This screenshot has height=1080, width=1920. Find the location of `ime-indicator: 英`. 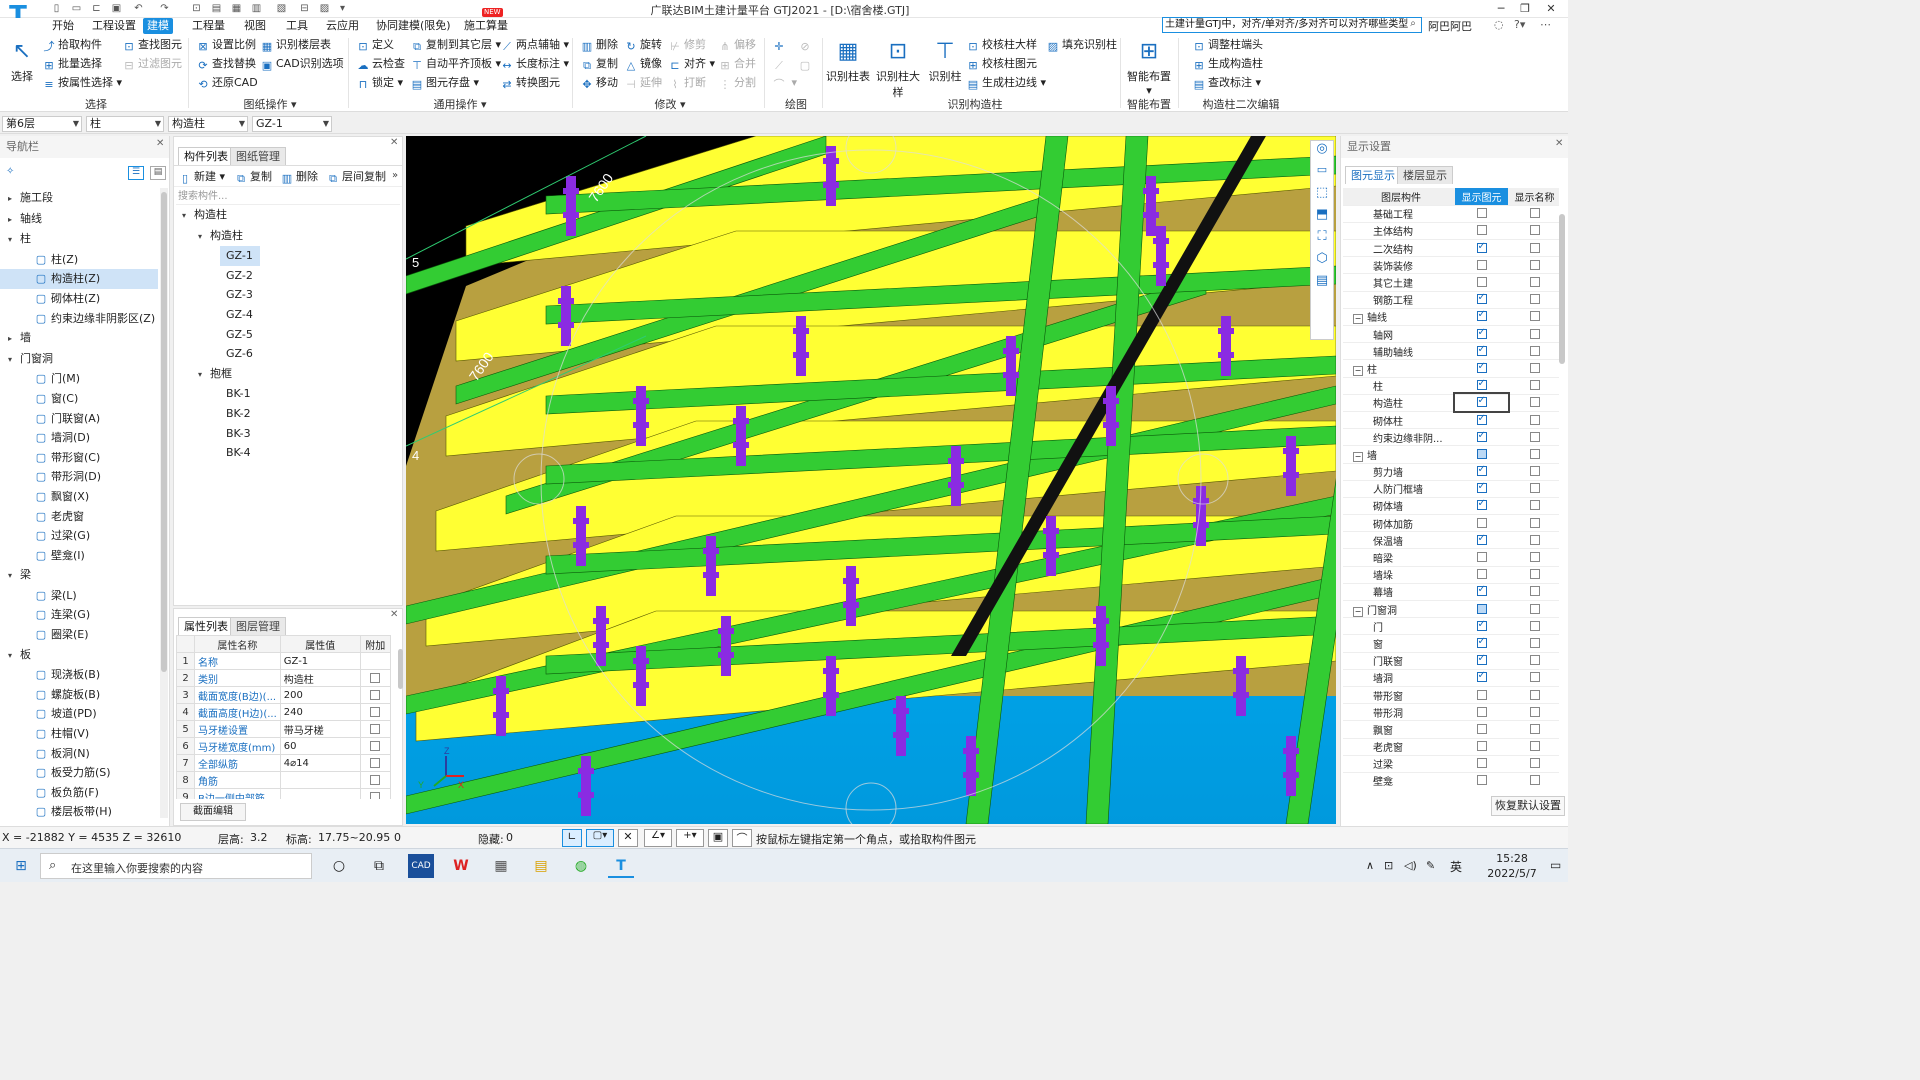

ime-indicator: 英 is located at coordinates (1456, 866).